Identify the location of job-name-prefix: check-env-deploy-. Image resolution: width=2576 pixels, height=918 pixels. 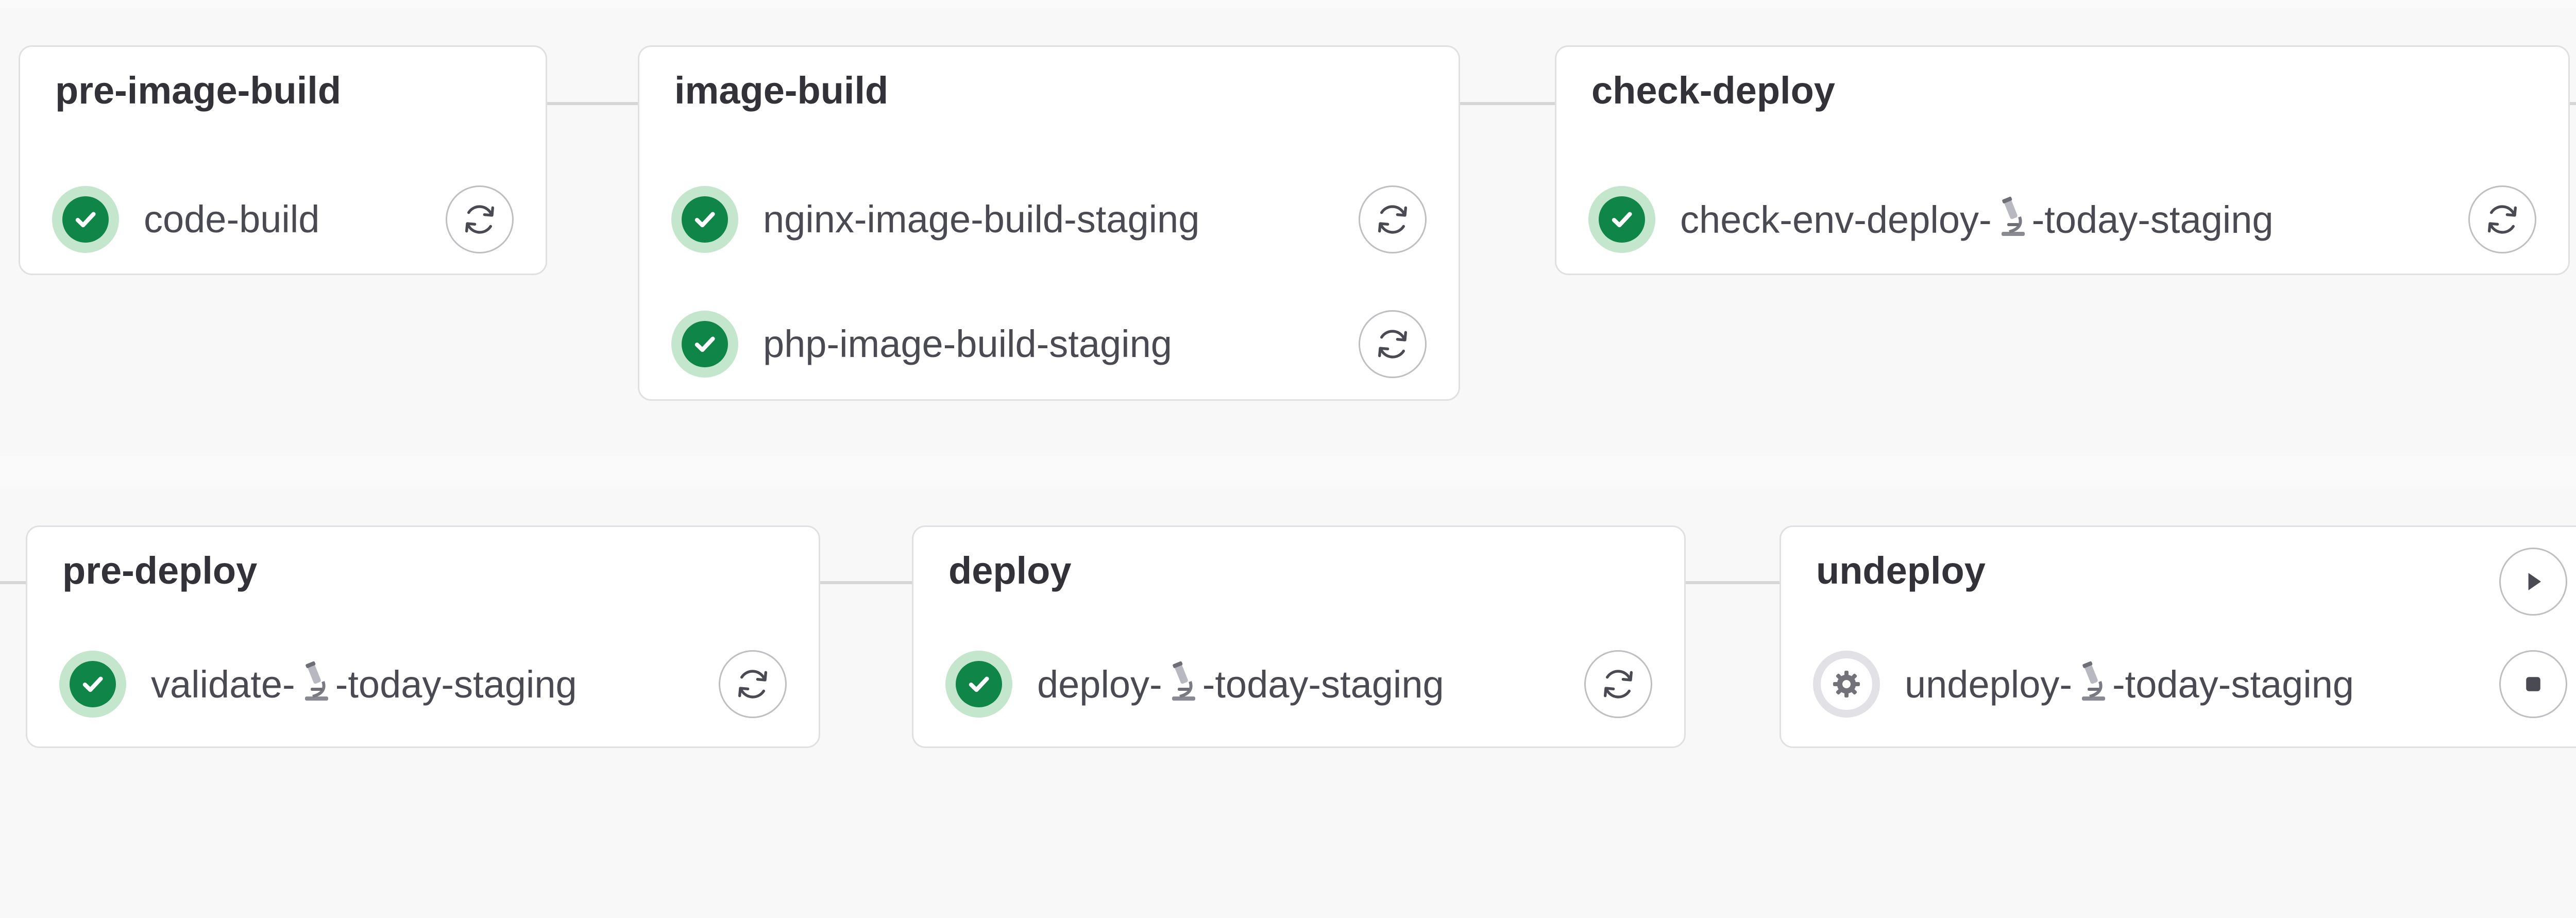
(1836, 219).